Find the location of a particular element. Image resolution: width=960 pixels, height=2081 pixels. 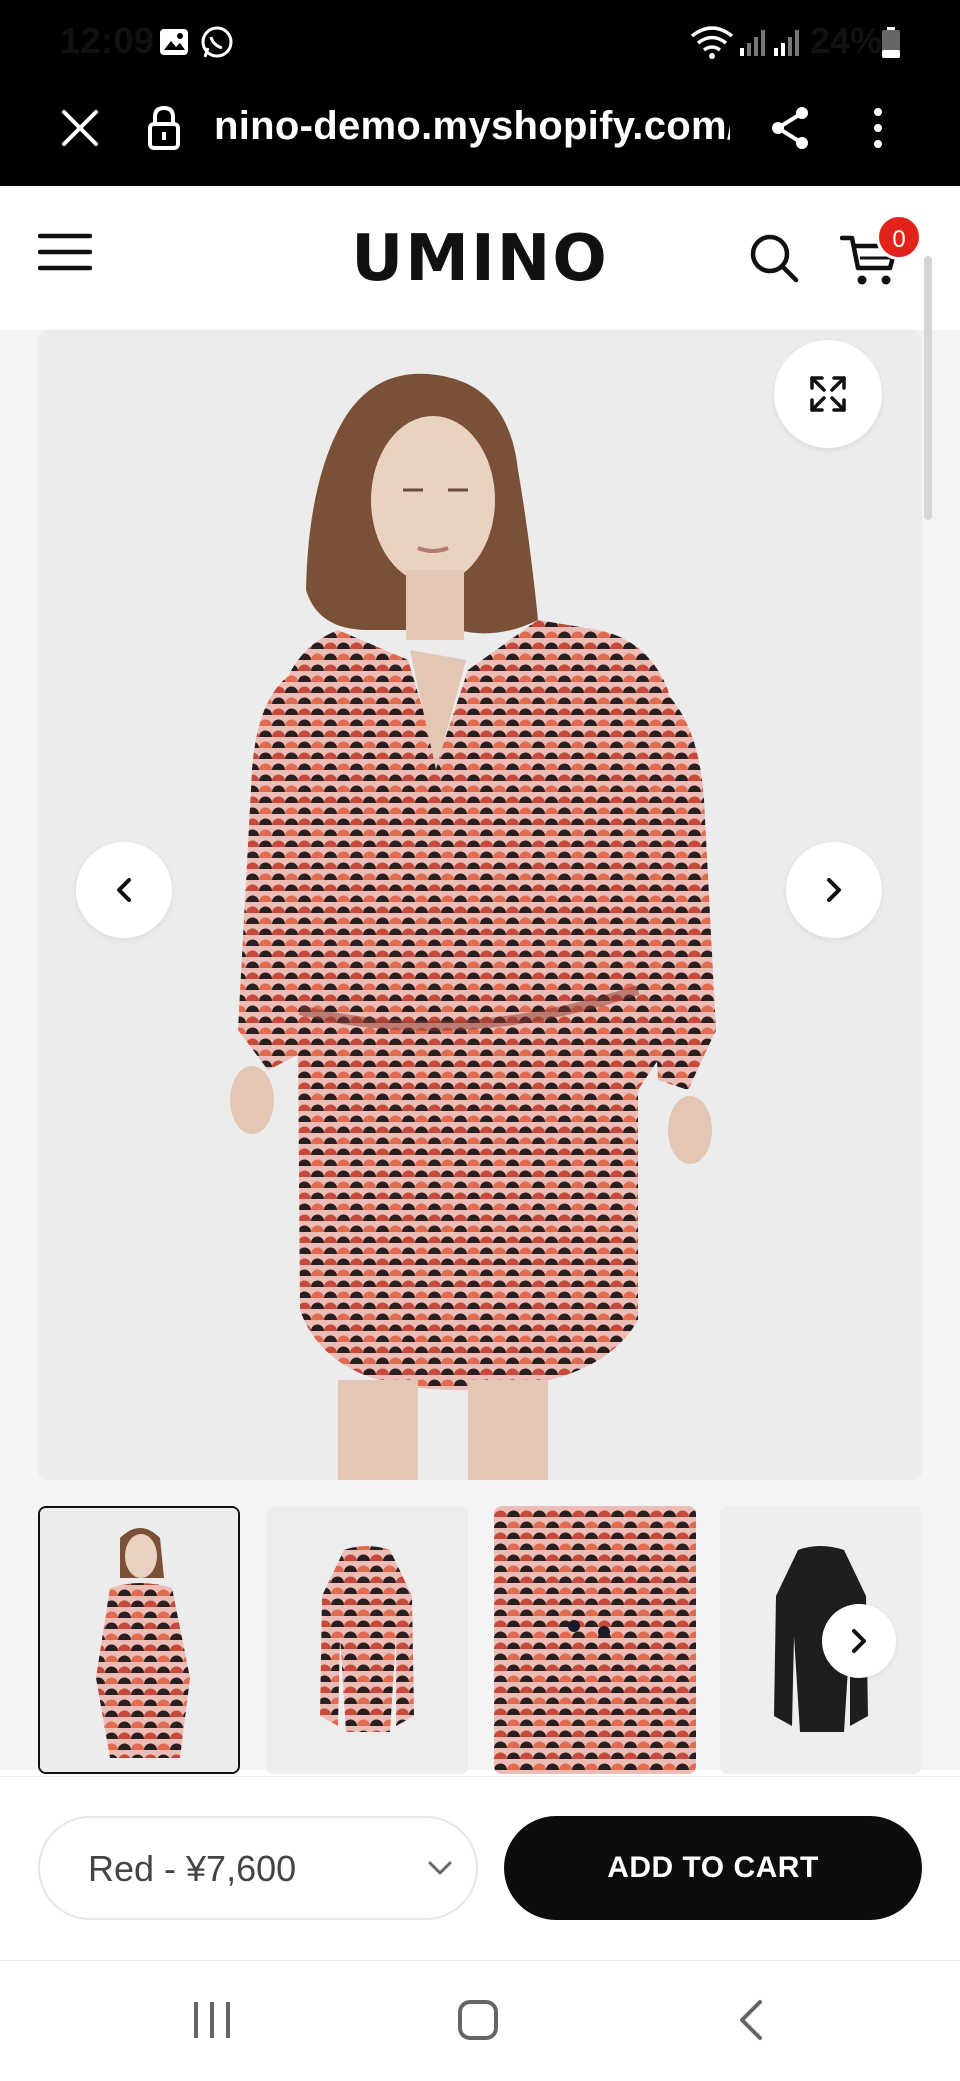

menu-icon is located at coordinates (65, 252).